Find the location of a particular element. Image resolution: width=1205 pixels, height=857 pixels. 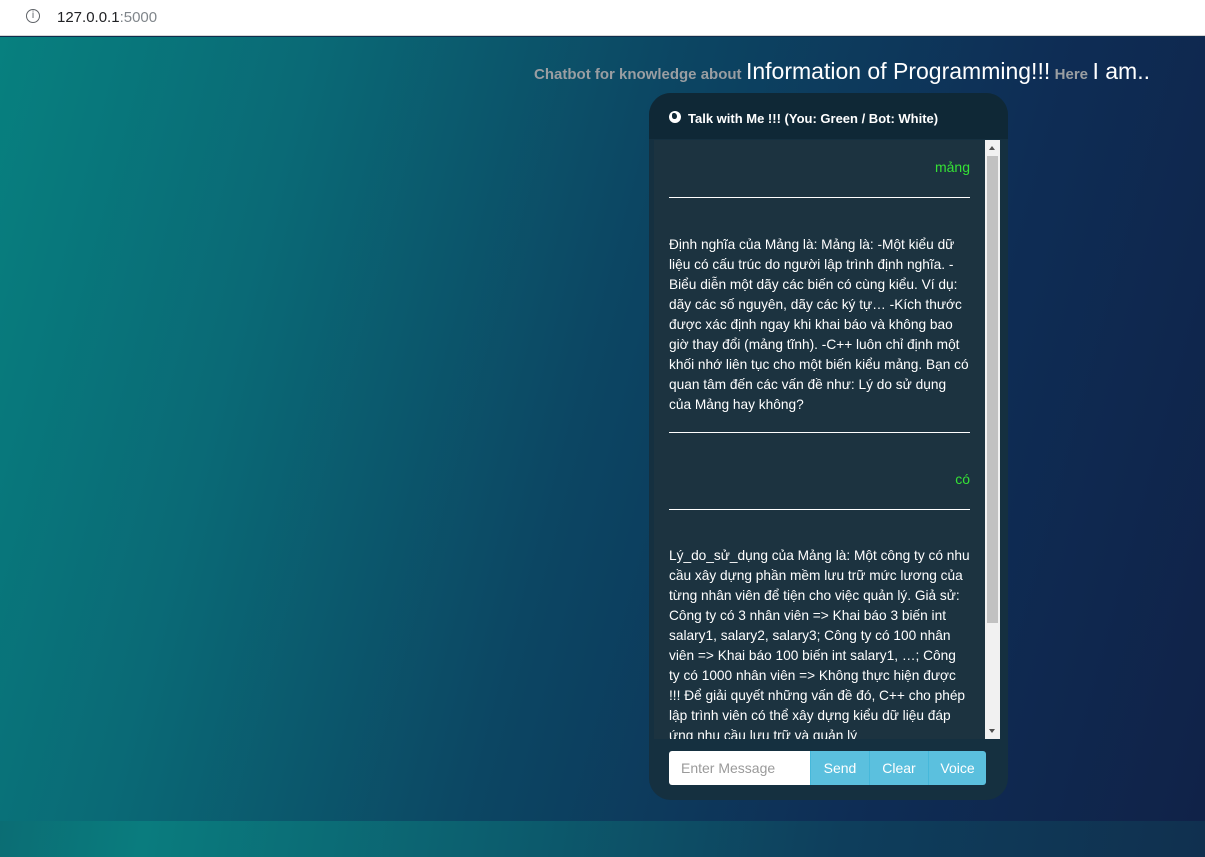

headline-part-2: Information of Programming!!! is located at coordinates (898, 71).